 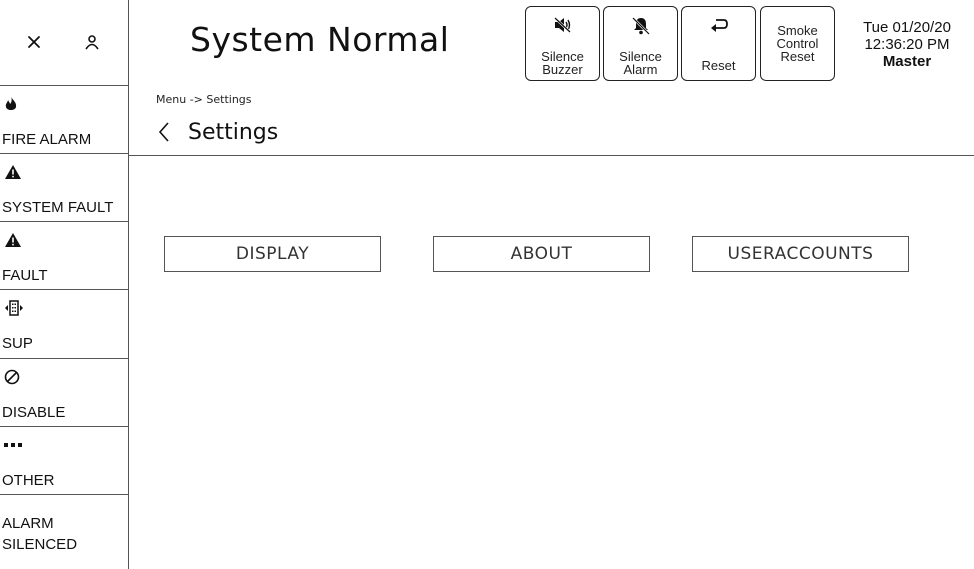 What do you see at coordinates (718, 25) in the screenshot?
I see `return-arrow-icon` at bounding box center [718, 25].